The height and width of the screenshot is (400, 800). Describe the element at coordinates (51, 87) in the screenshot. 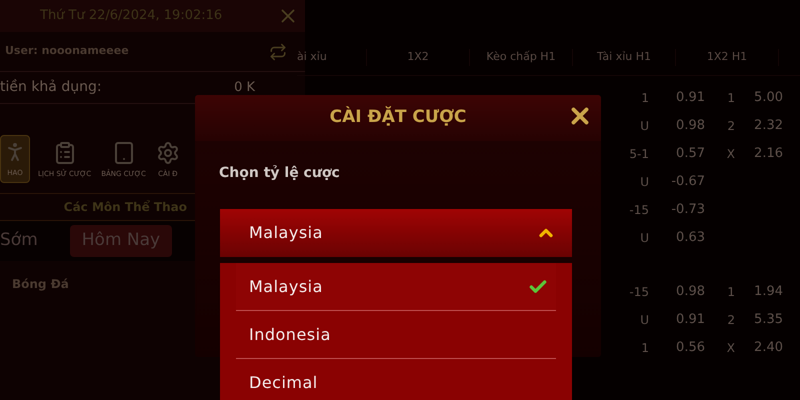

I see `balance-label: tiền khả dụng:` at that location.